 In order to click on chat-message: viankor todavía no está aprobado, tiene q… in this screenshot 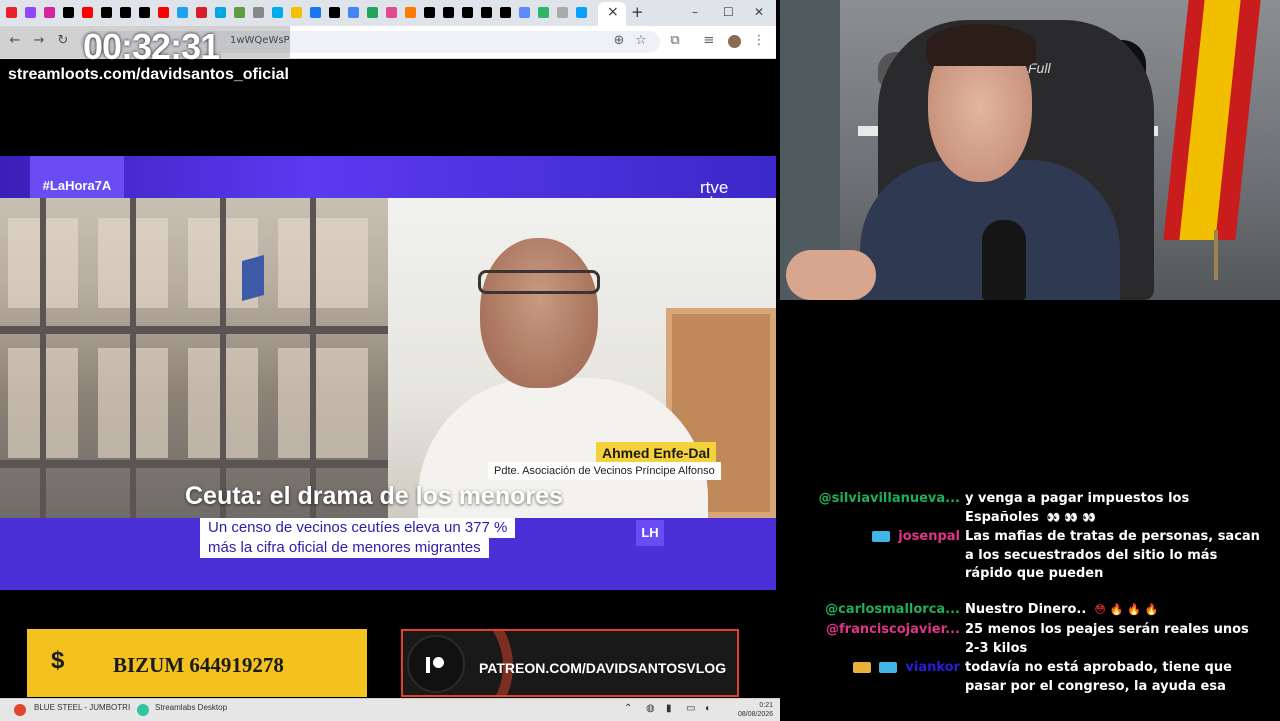, I will do `click(1030, 687)`.